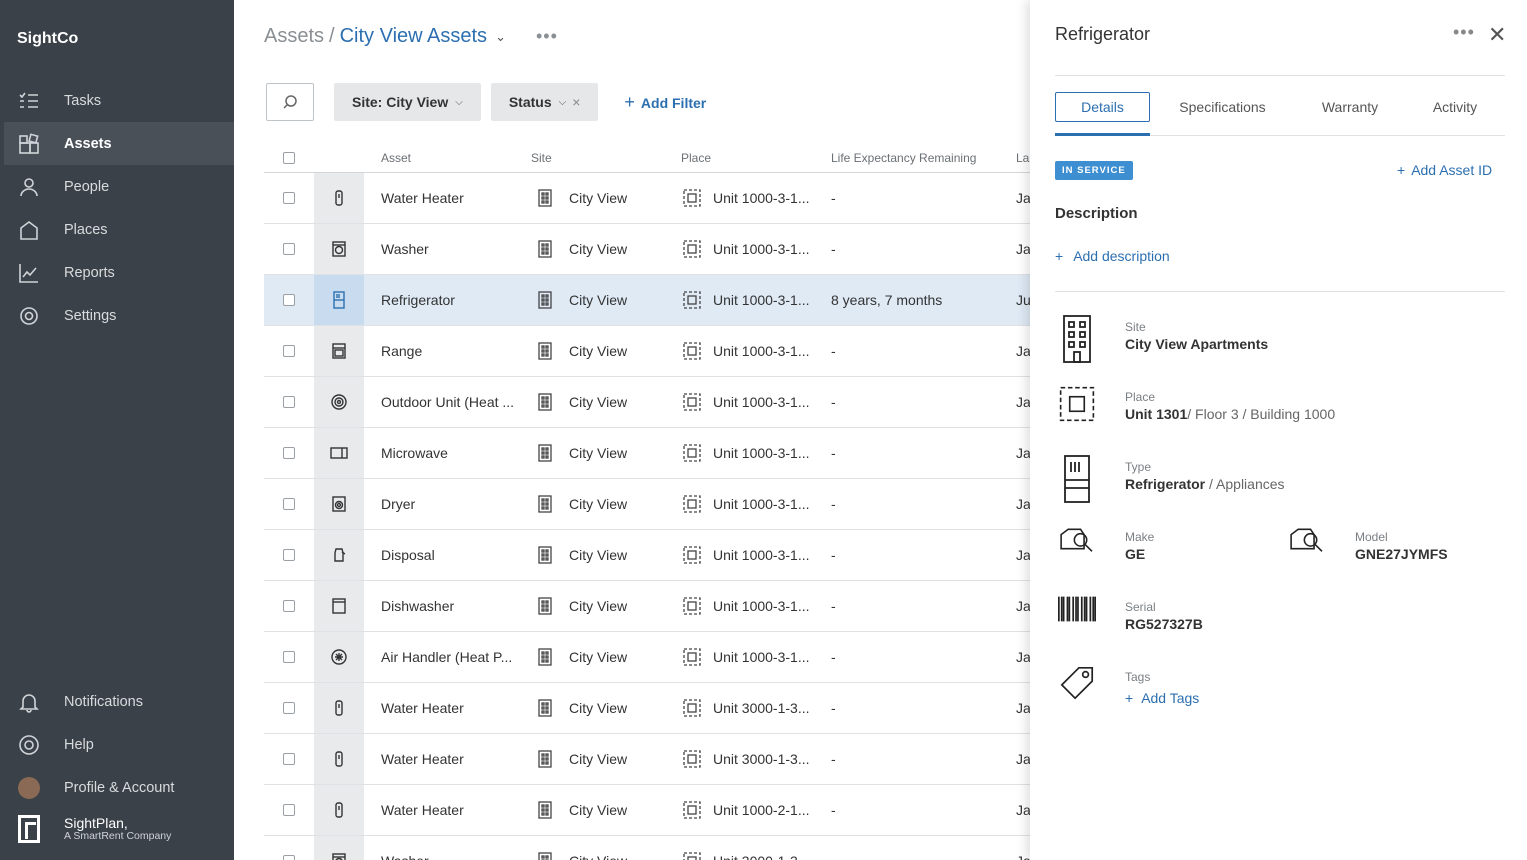  Describe the element at coordinates (90, 315) in the screenshot. I see `nav-label-settings: Settings` at that location.